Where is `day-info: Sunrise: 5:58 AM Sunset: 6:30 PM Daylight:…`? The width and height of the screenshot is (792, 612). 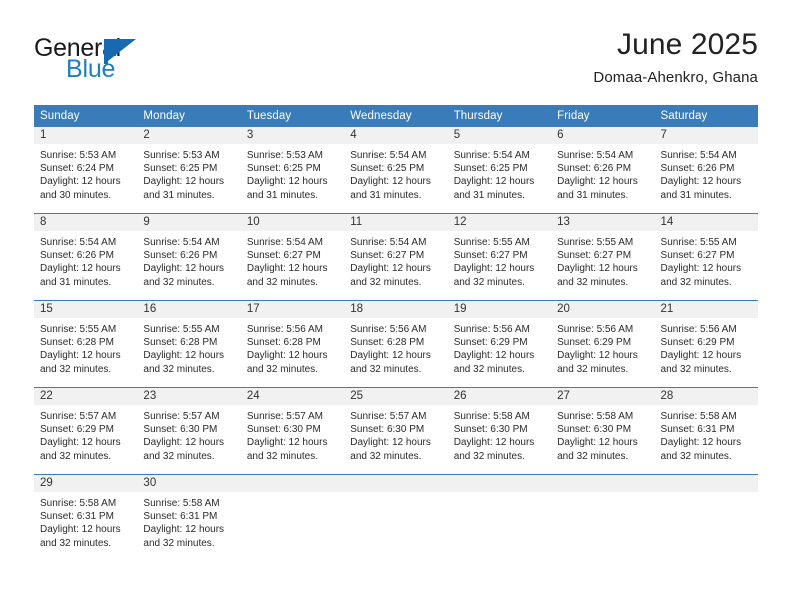 day-info: Sunrise: 5:58 AM Sunset: 6:30 PM Daylight:… is located at coordinates (602, 434).